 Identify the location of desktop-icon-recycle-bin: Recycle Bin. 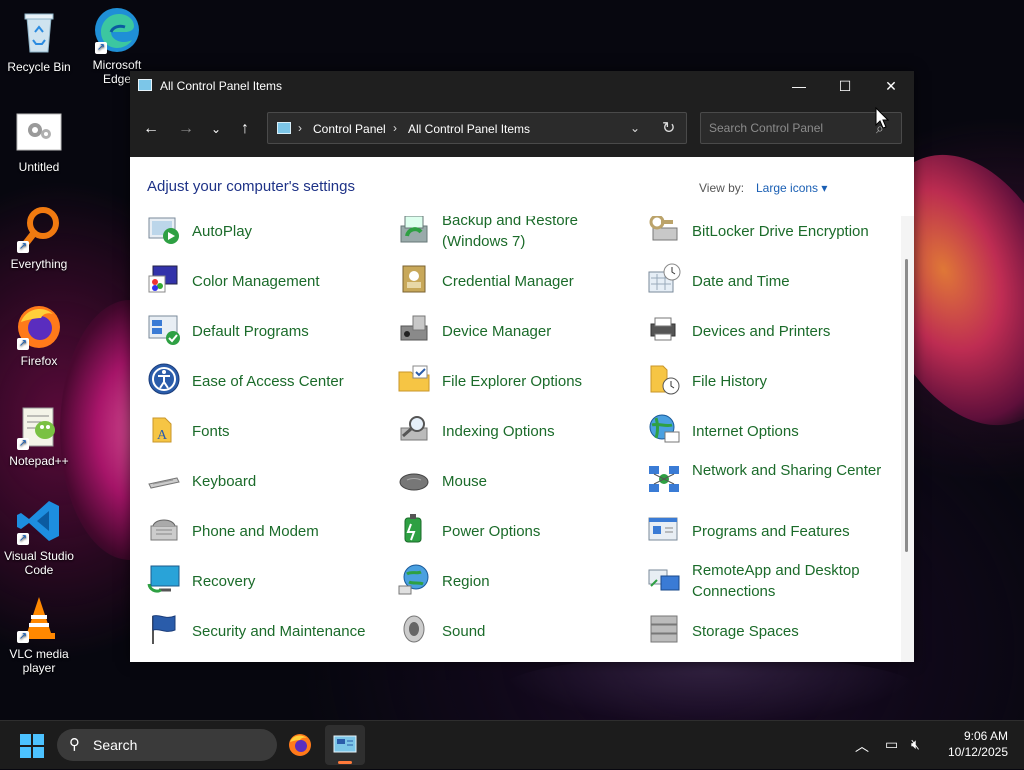
(39, 41).